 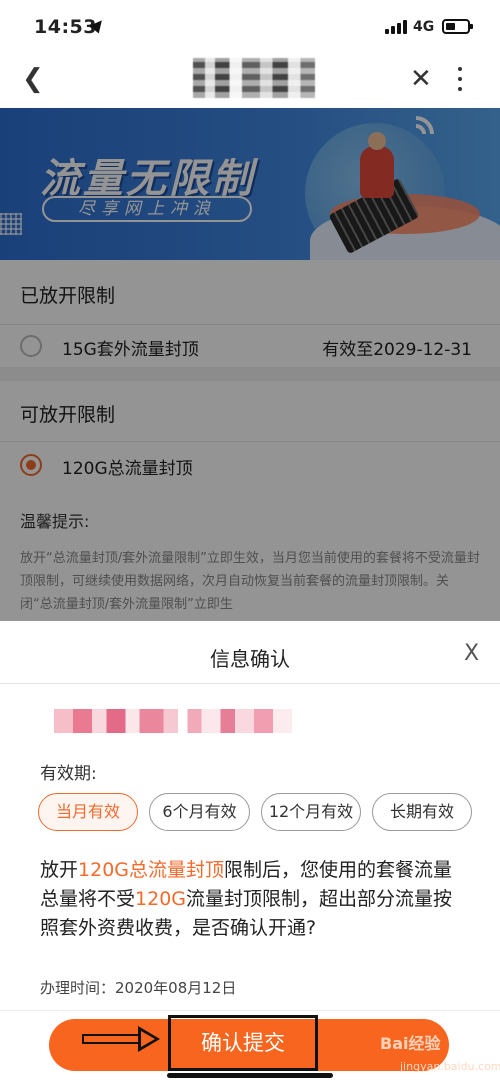 I want to click on home-indicator, so click(x=250, y=1075).